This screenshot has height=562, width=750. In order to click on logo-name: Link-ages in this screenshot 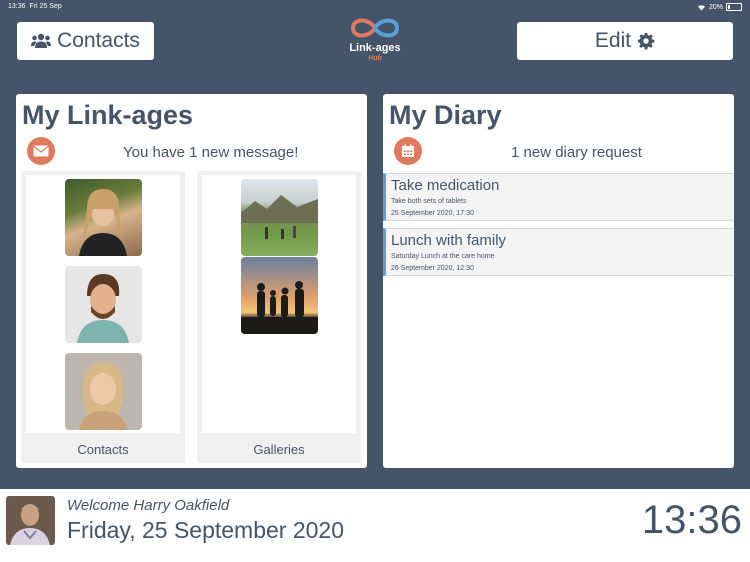, I will do `click(375, 48)`.